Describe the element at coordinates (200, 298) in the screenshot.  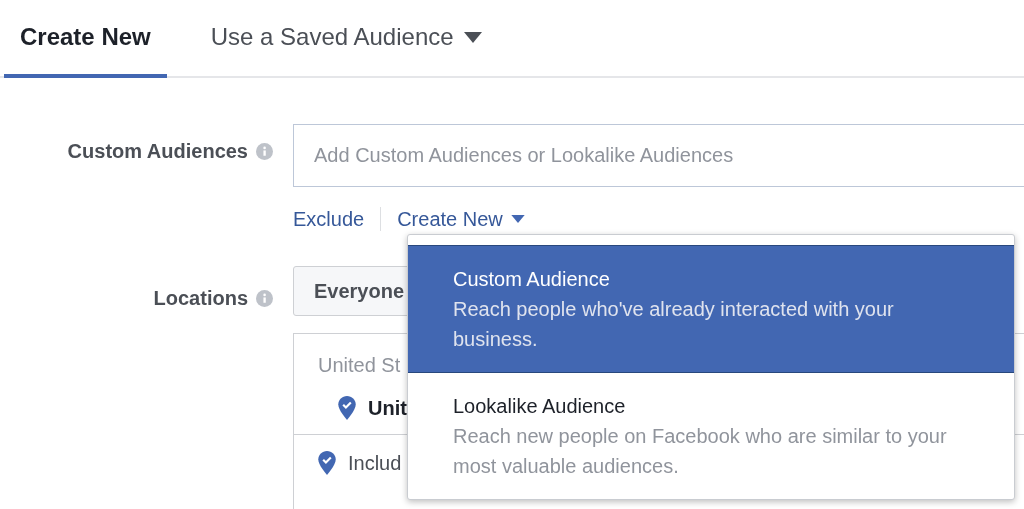
I see `field-label: Locations` at that location.